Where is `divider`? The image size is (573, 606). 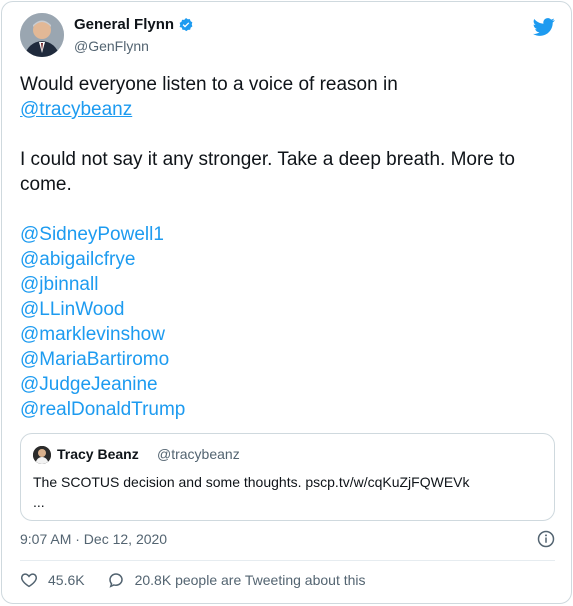 divider is located at coordinates (287, 560).